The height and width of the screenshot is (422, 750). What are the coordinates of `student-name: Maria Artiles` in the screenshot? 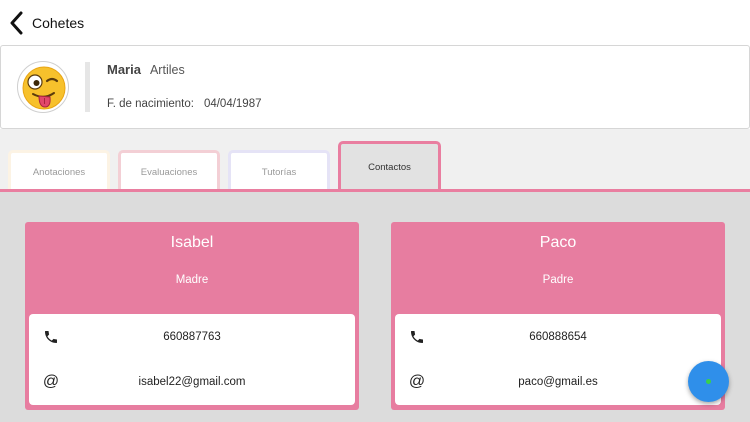 It's located at (146, 69).